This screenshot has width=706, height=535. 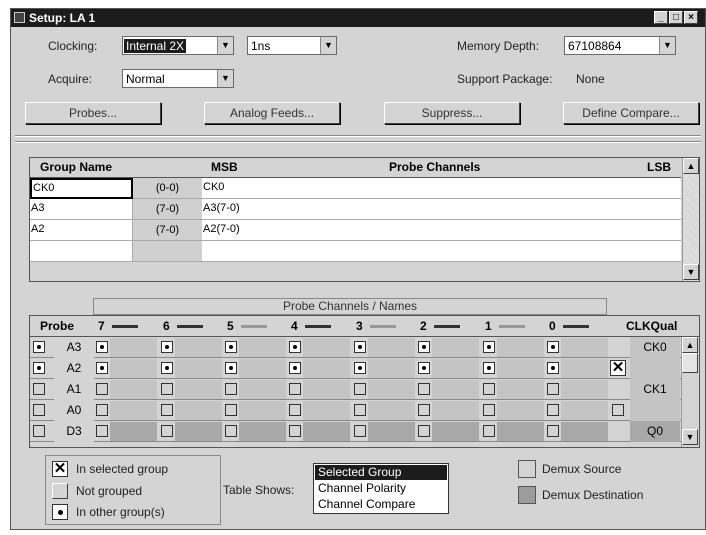 I want to click on memory-depth-select: 67108864 ▼, so click(x=620, y=45).